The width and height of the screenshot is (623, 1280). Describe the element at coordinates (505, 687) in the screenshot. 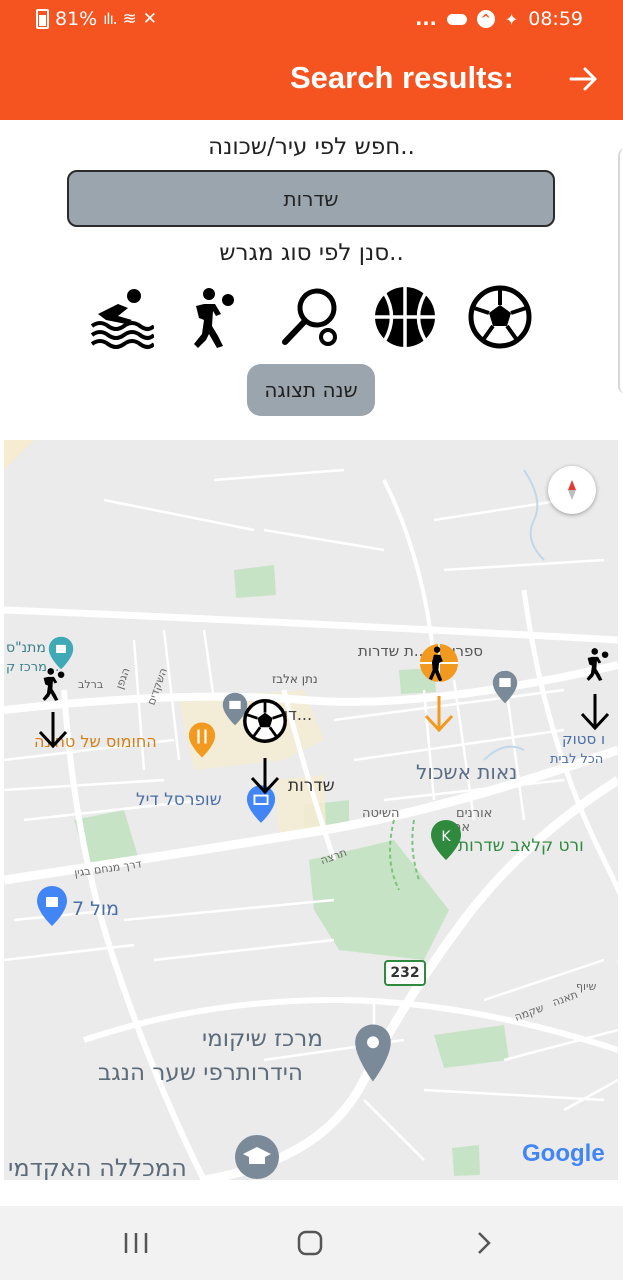

I see `library-pin-icon` at that location.